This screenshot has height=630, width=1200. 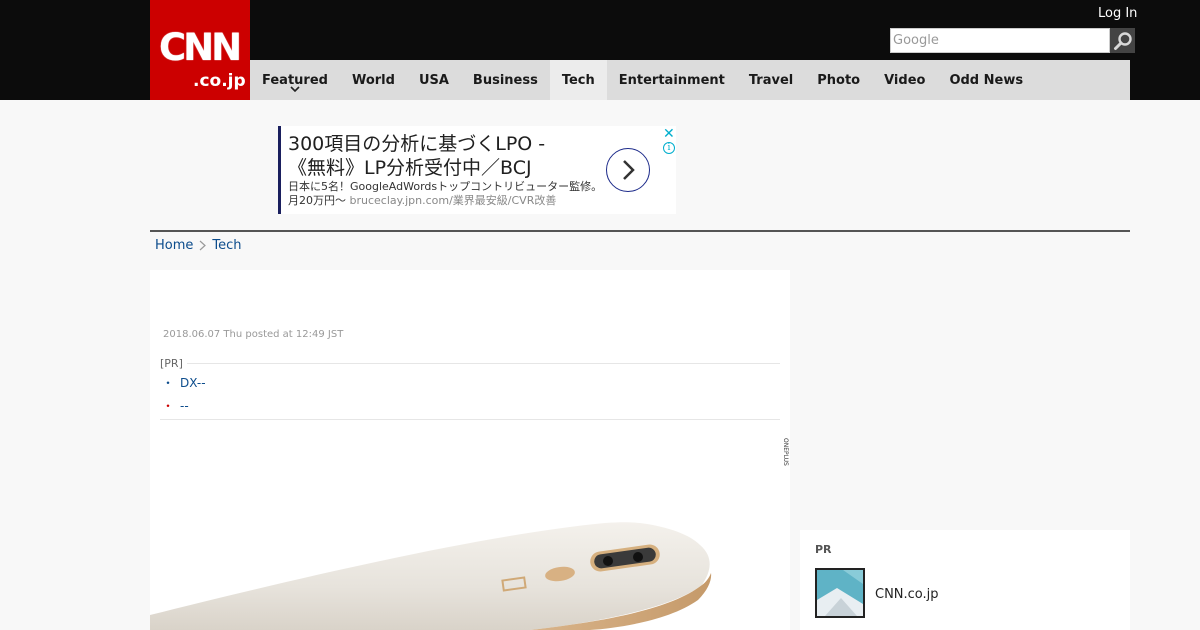 I want to click on nav-item-entertainment: Entertainment, so click(x=672, y=80).